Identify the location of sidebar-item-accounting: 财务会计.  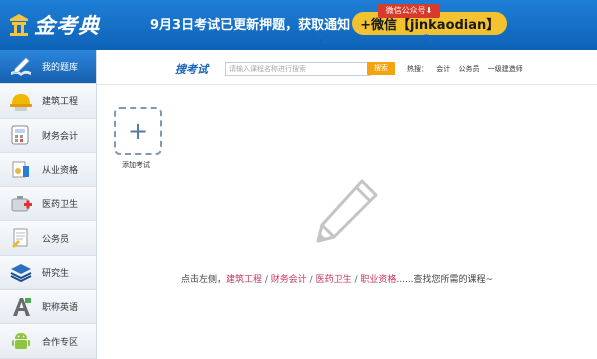
(48, 135).